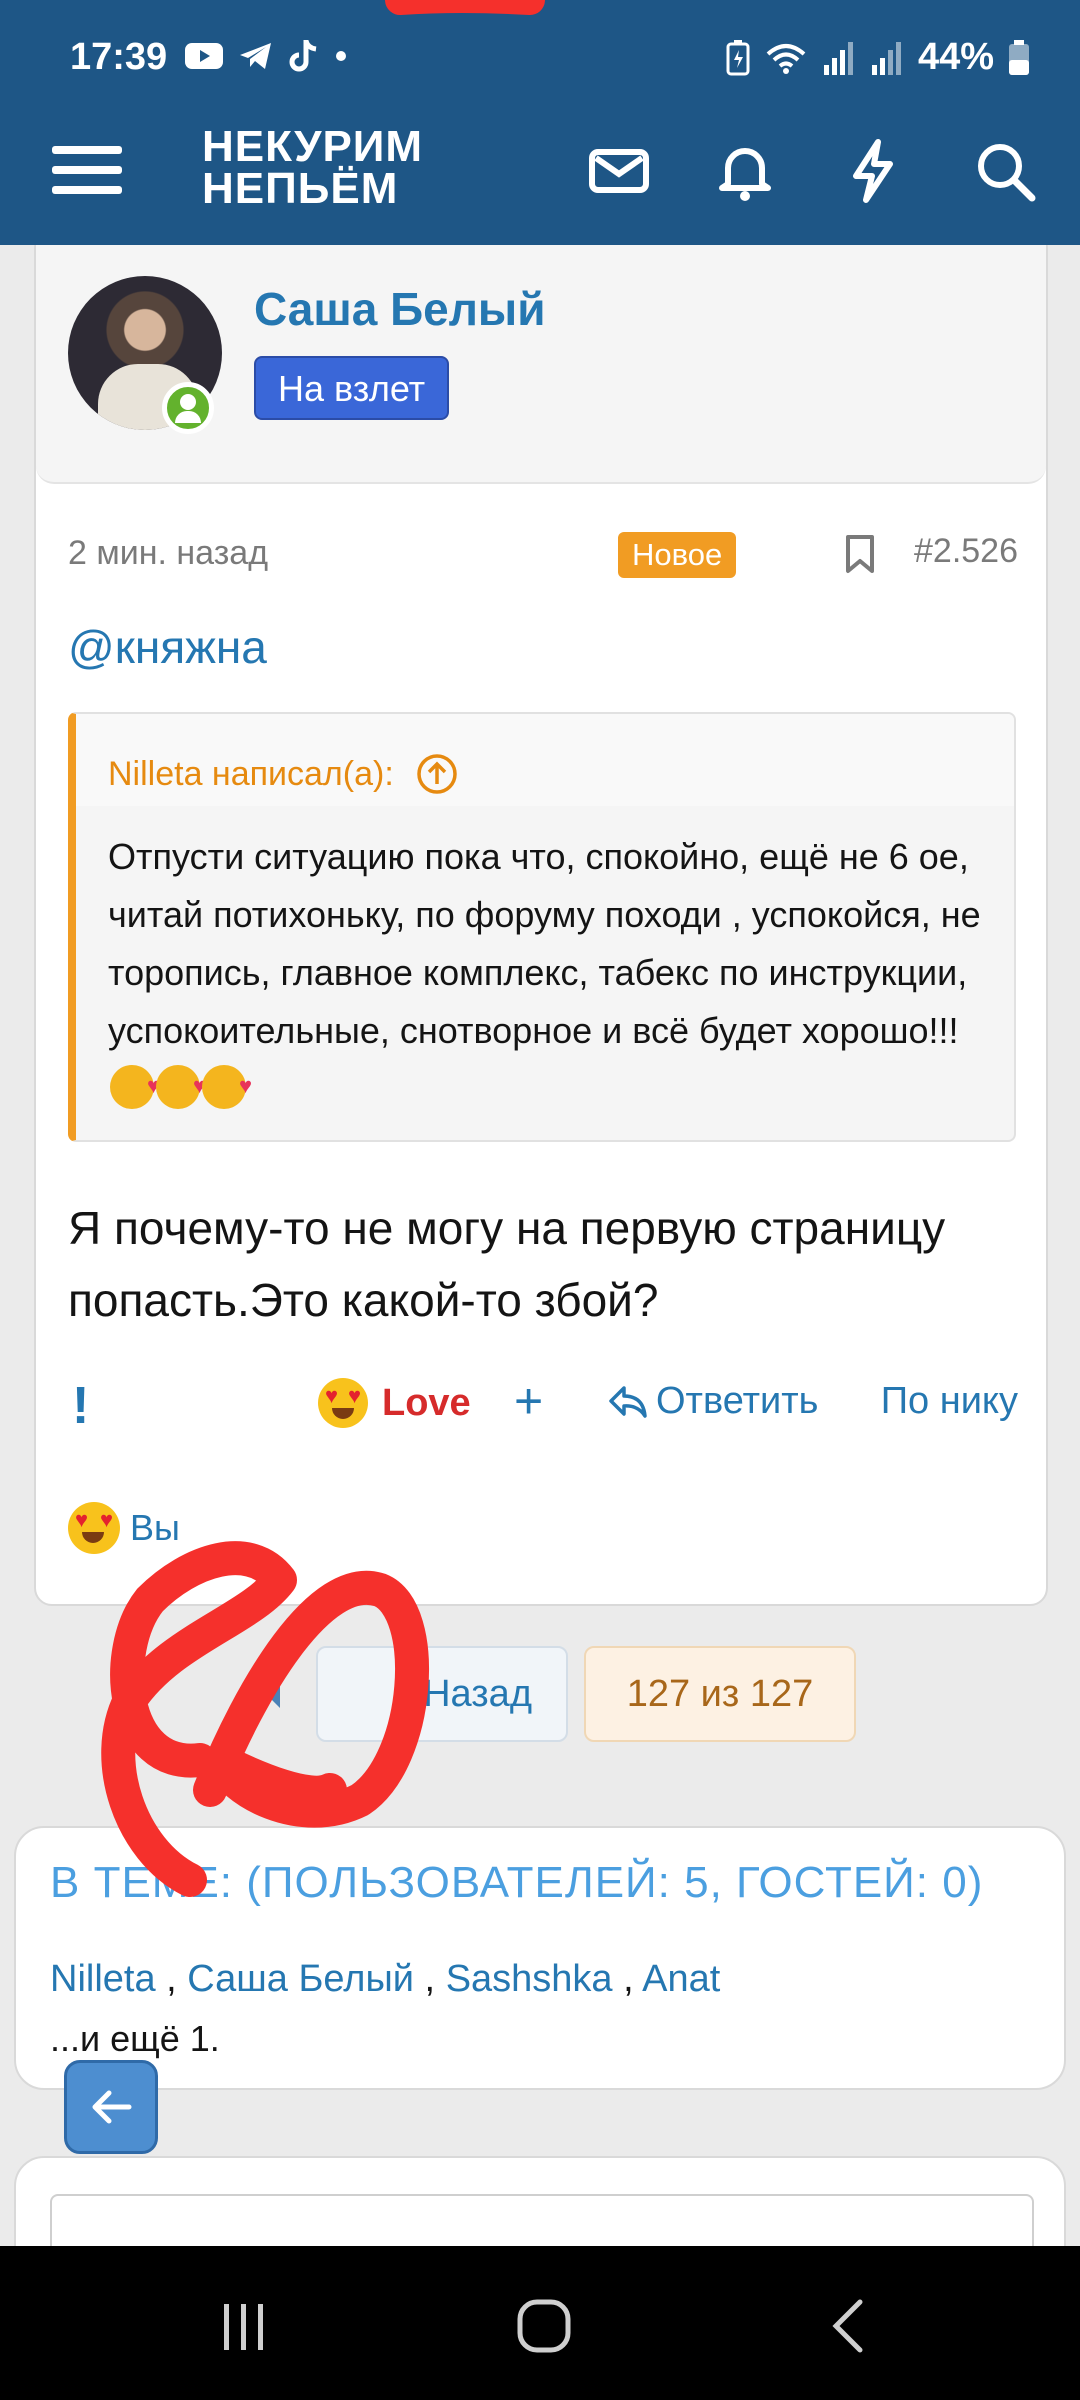 The width and height of the screenshot is (1080, 2400). I want to click on signal-2-icon, so click(886, 58).